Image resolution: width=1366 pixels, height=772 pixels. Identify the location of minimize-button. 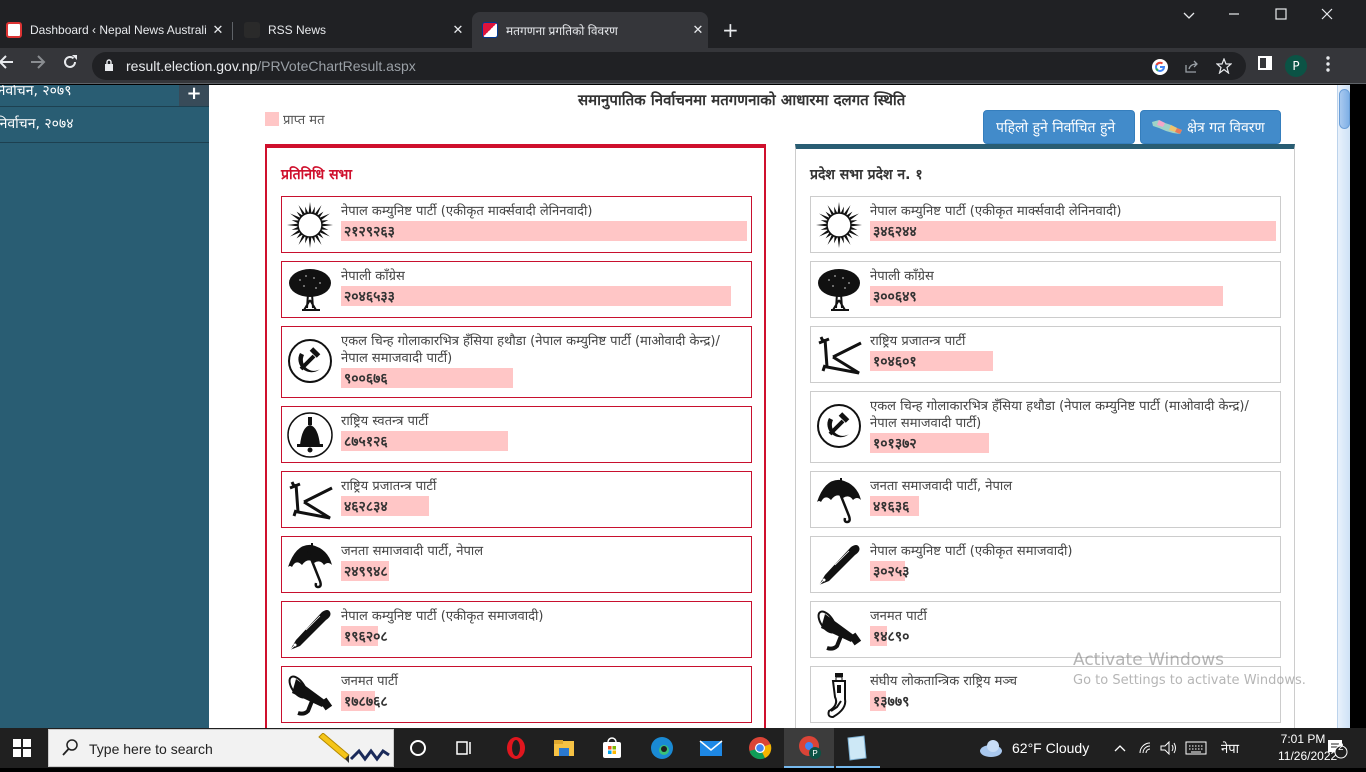
(1234, 16).